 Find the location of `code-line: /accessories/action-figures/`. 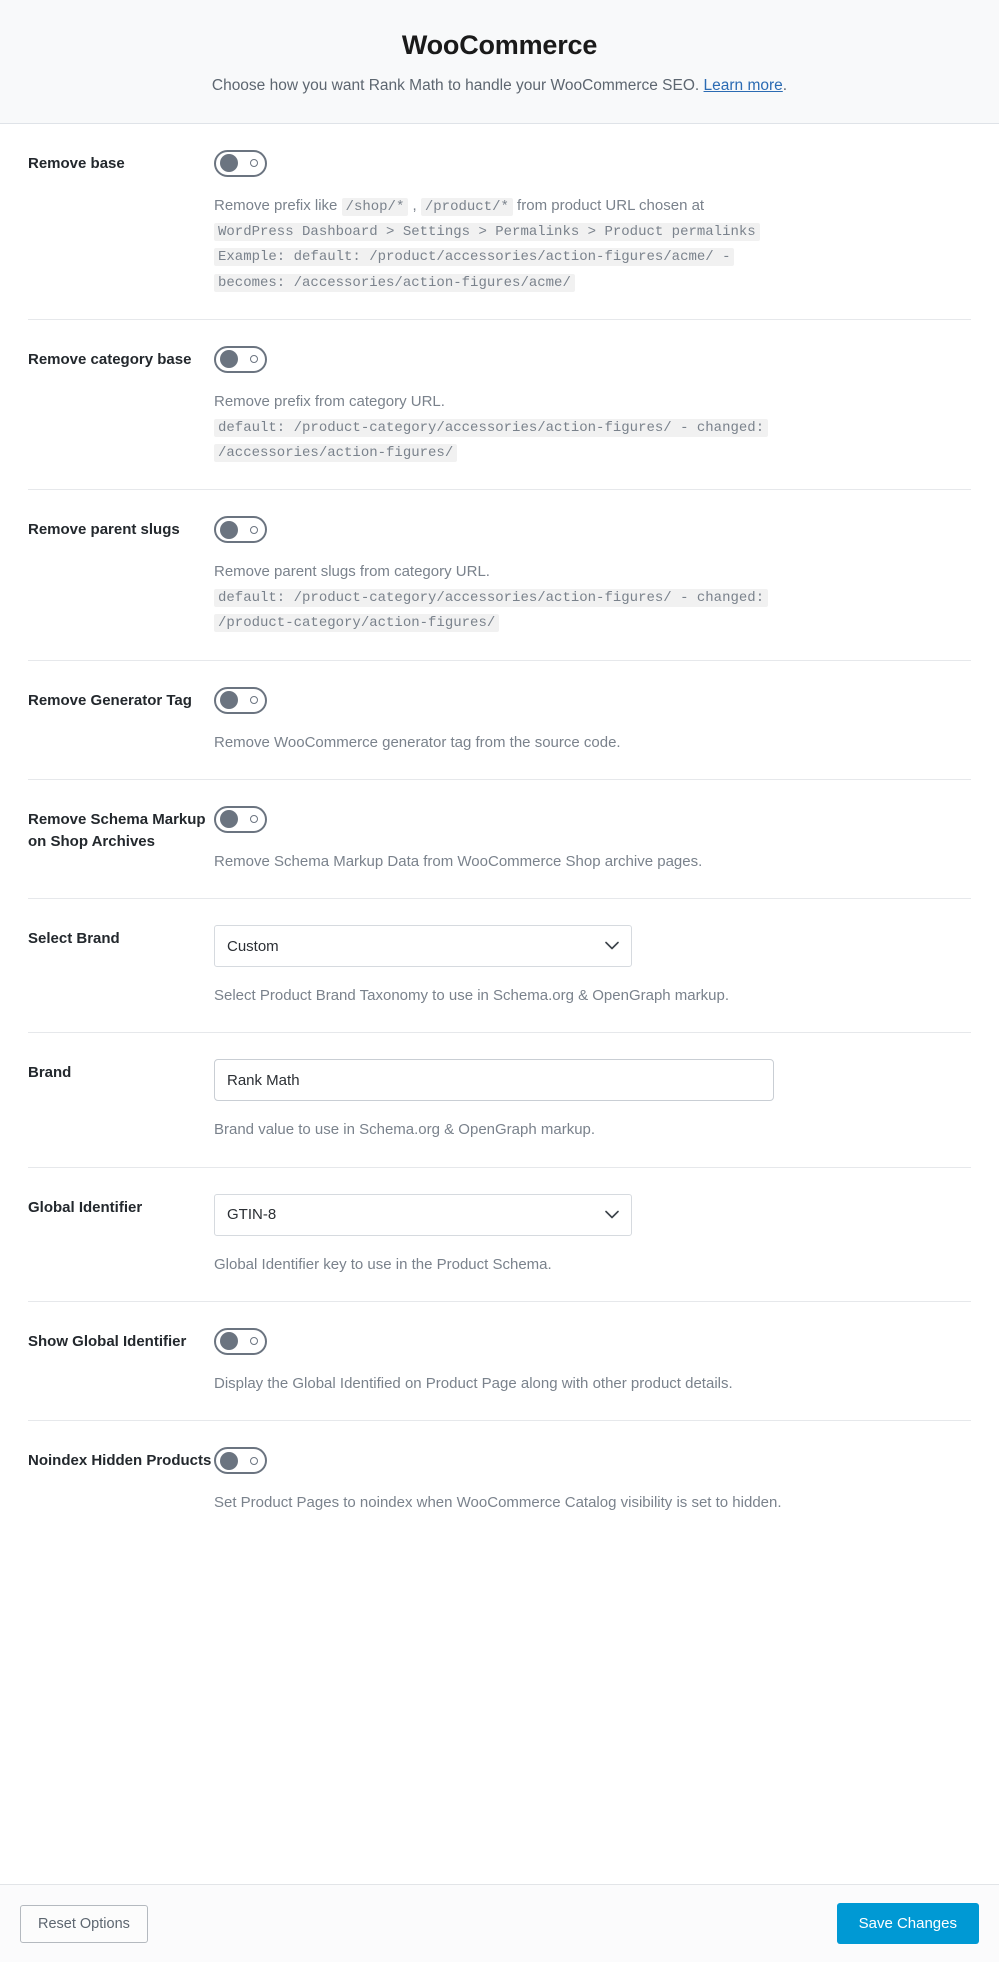

code-line: /accessories/action-figures/ is located at coordinates (336, 452).